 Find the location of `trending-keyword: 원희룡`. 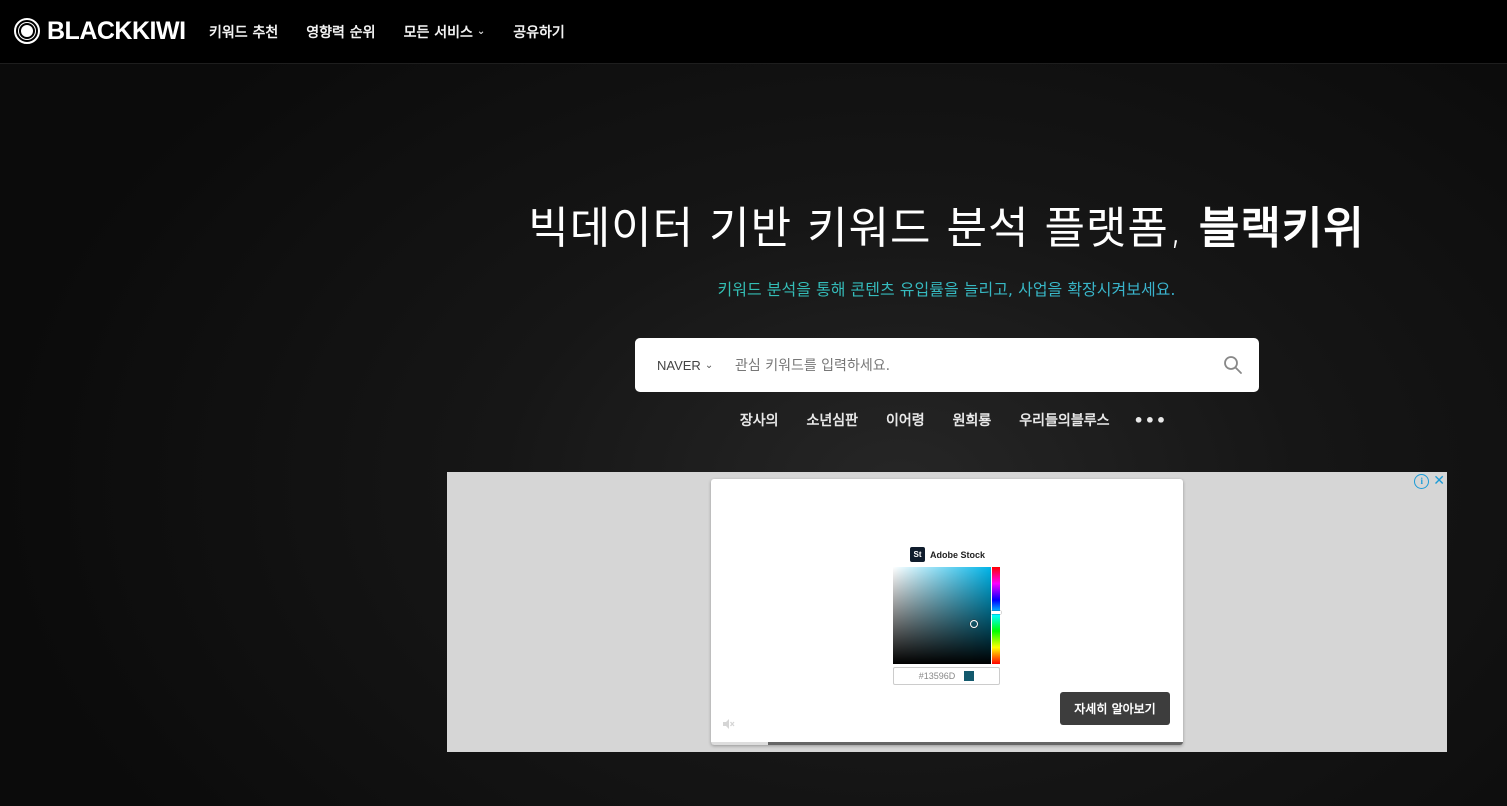

trending-keyword: 원희룡 is located at coordinates (972, 420).